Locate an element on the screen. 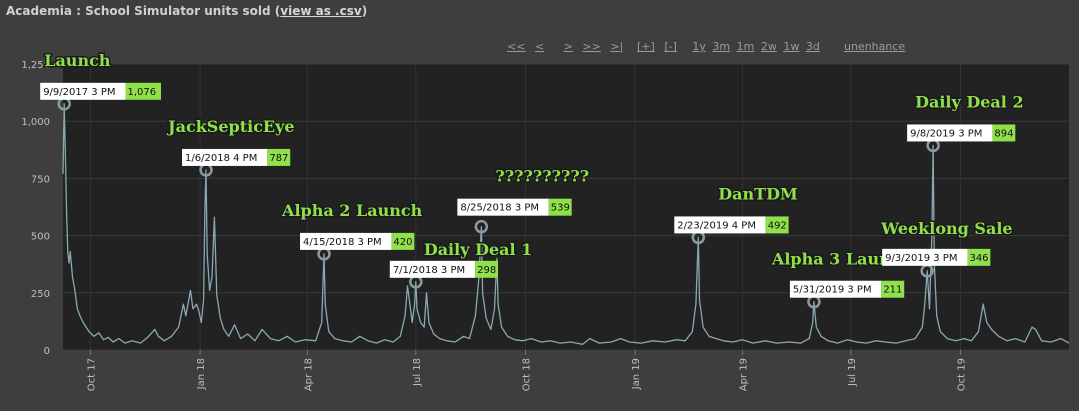 Image resolution: width=1079 pixels, height=411 pixels. annotation-title: JackSepticEye is located at coordinates (230, 126).